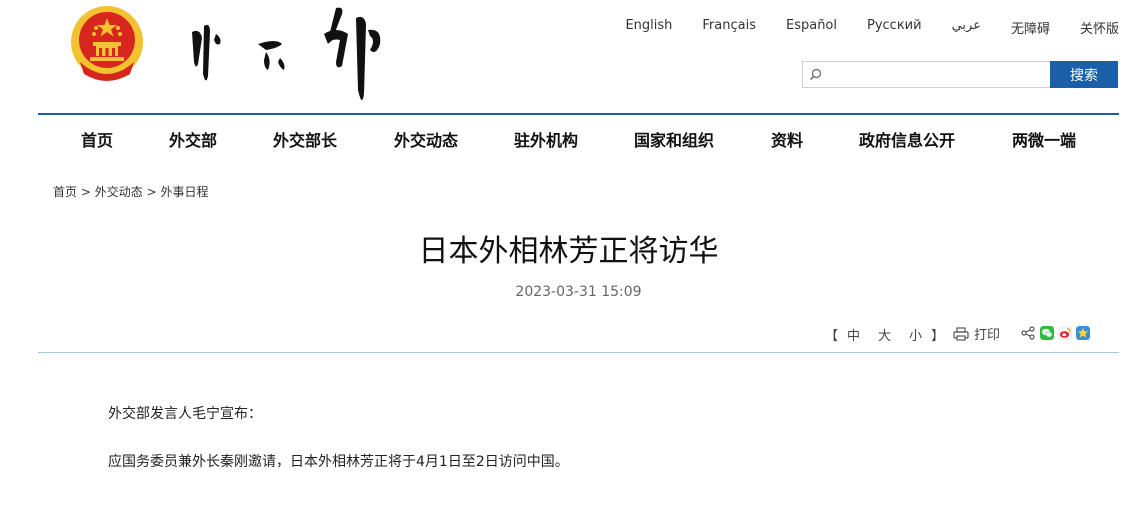  I want to click on search-input, so click(936, 74).